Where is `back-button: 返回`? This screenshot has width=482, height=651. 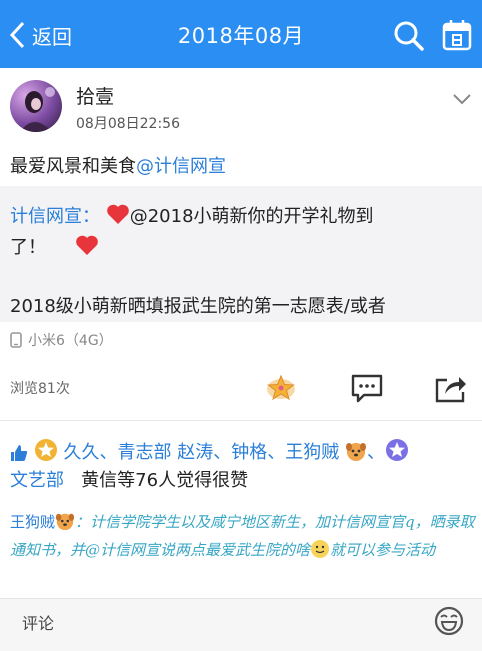 back-button: 返回 is located at coordinates (40, 35).